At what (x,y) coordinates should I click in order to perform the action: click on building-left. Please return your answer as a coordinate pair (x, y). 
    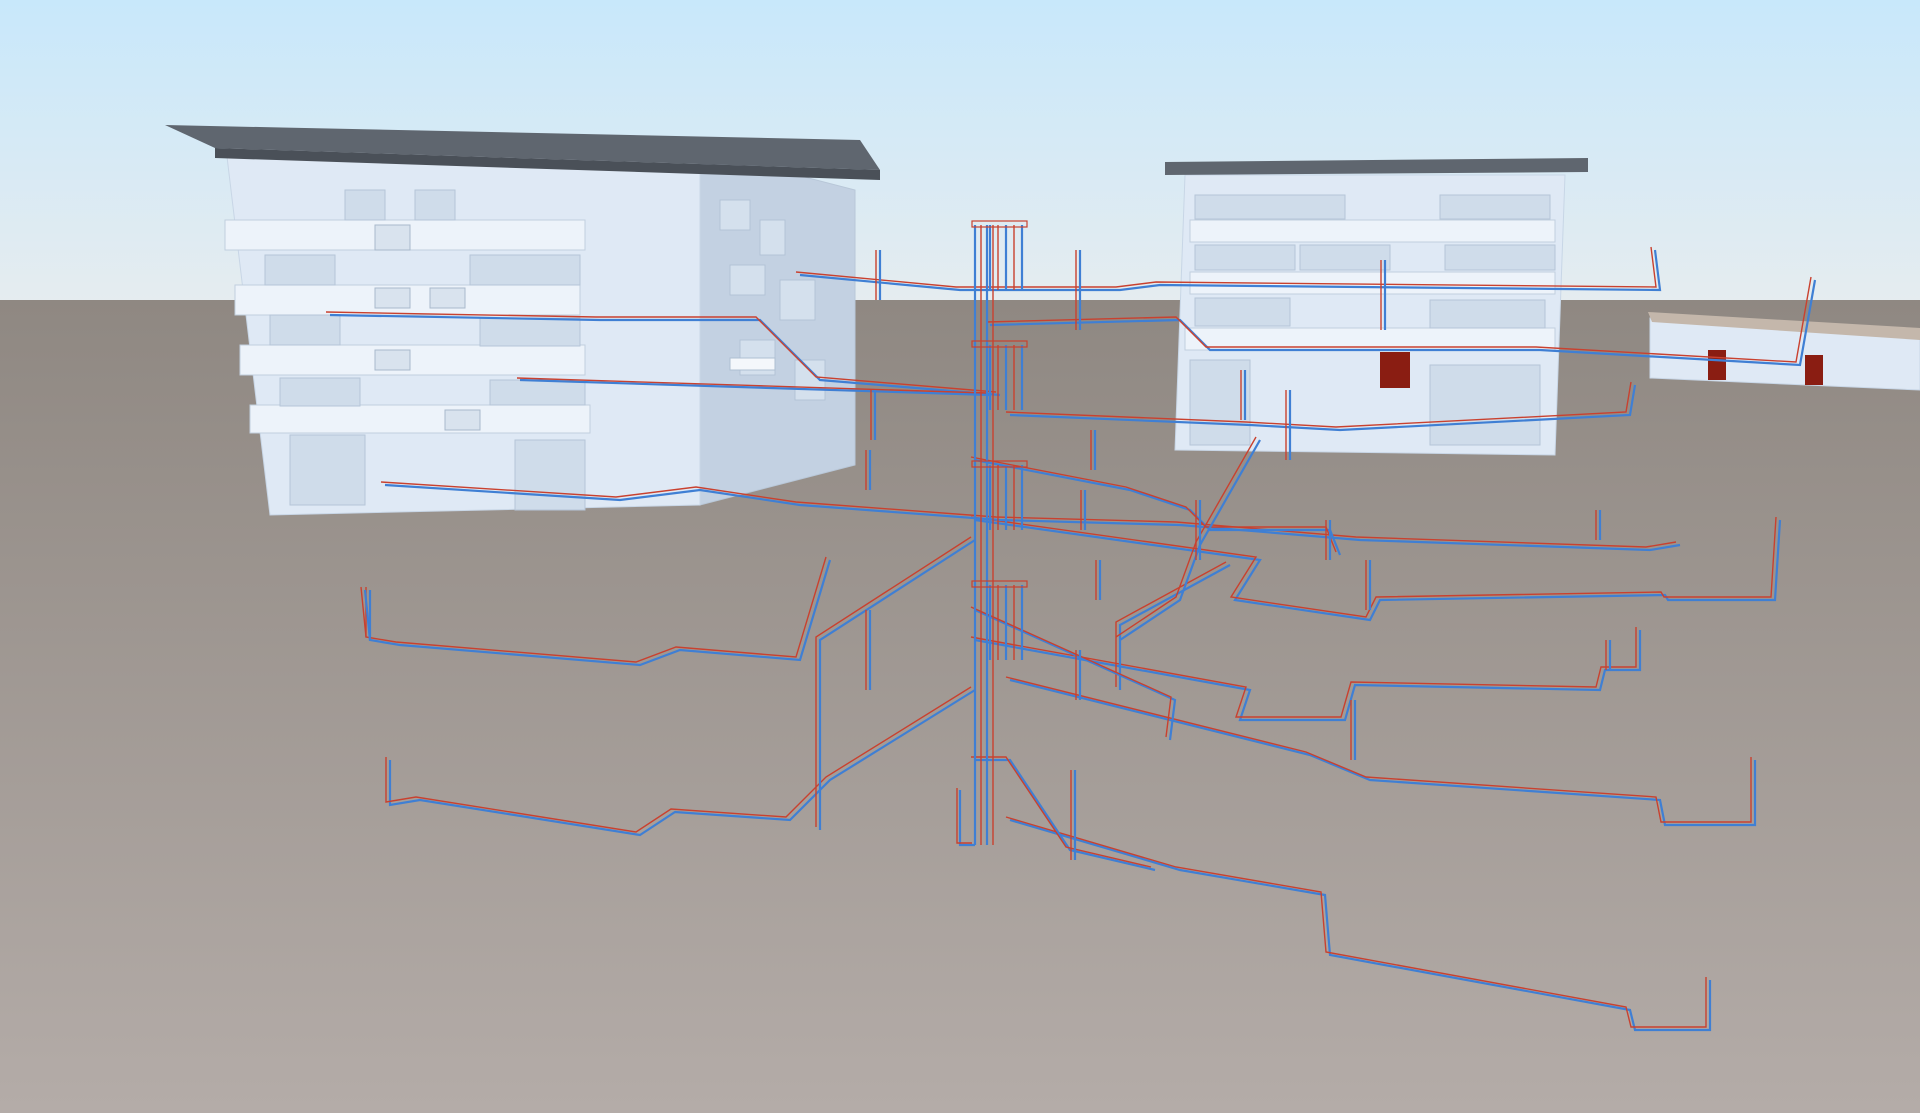
    Looking at the image, I should click on (522, 320).